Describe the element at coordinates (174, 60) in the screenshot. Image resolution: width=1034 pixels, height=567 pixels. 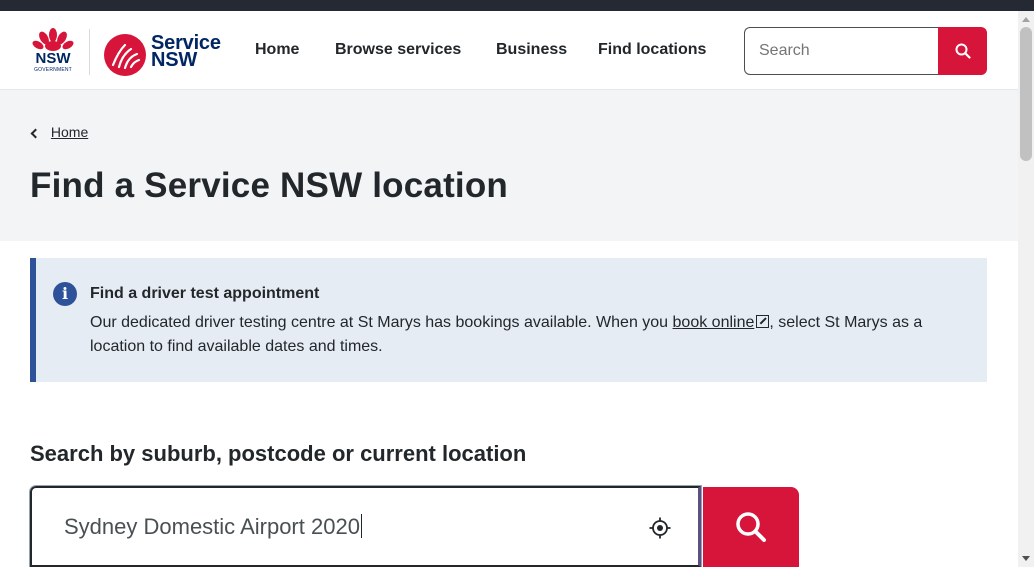
I see `wordmark-nsw: NSW` at that location.